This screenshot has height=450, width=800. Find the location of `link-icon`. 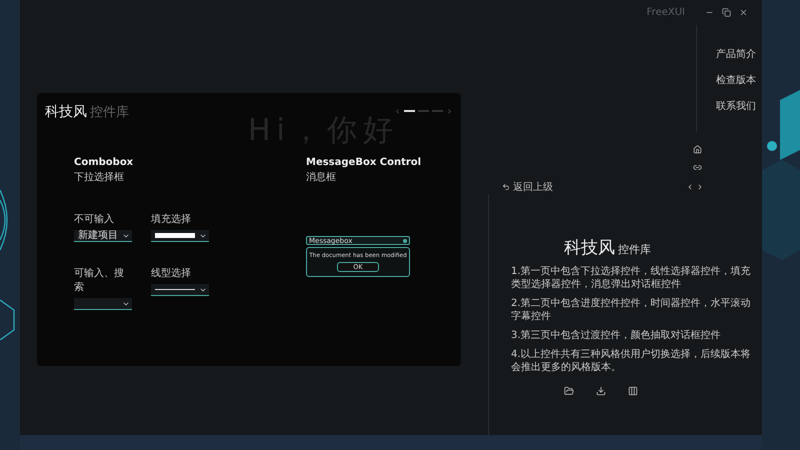

link-icon is located at coordinates (697, 167).